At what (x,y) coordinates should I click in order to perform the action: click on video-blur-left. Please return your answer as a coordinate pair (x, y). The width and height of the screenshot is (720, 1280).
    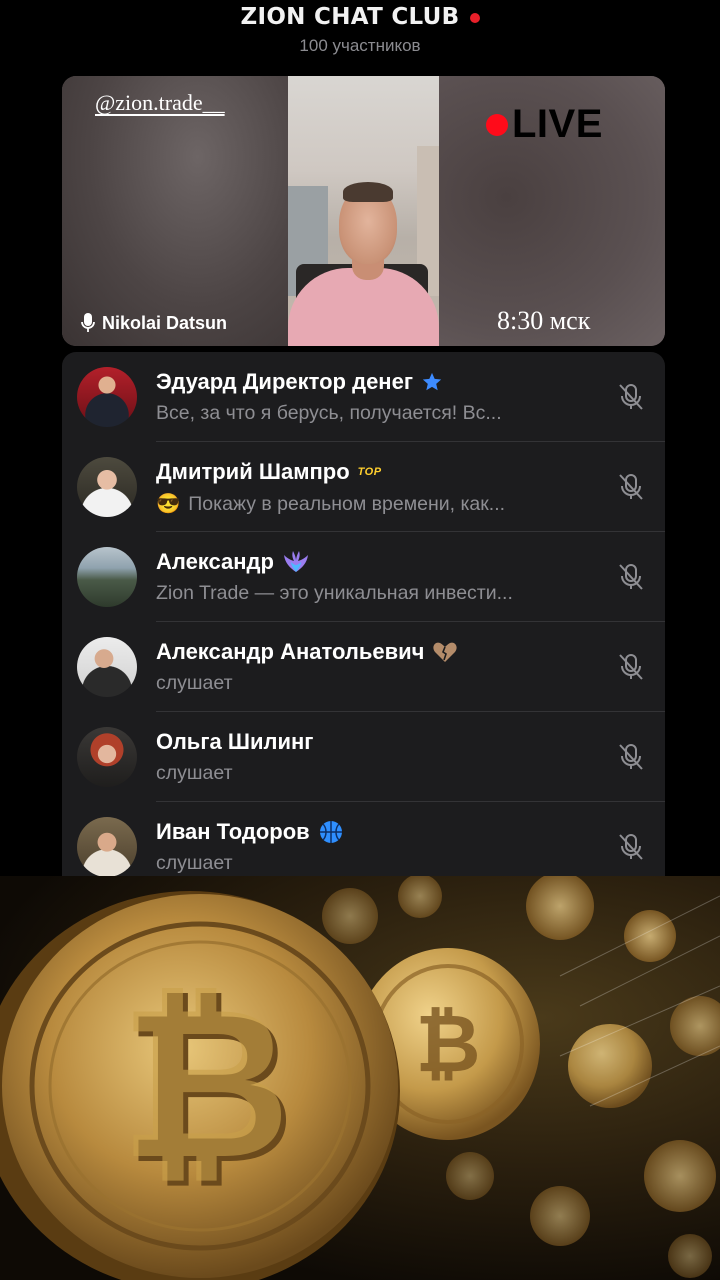
    Looking at the image, I should click on (175, 211).